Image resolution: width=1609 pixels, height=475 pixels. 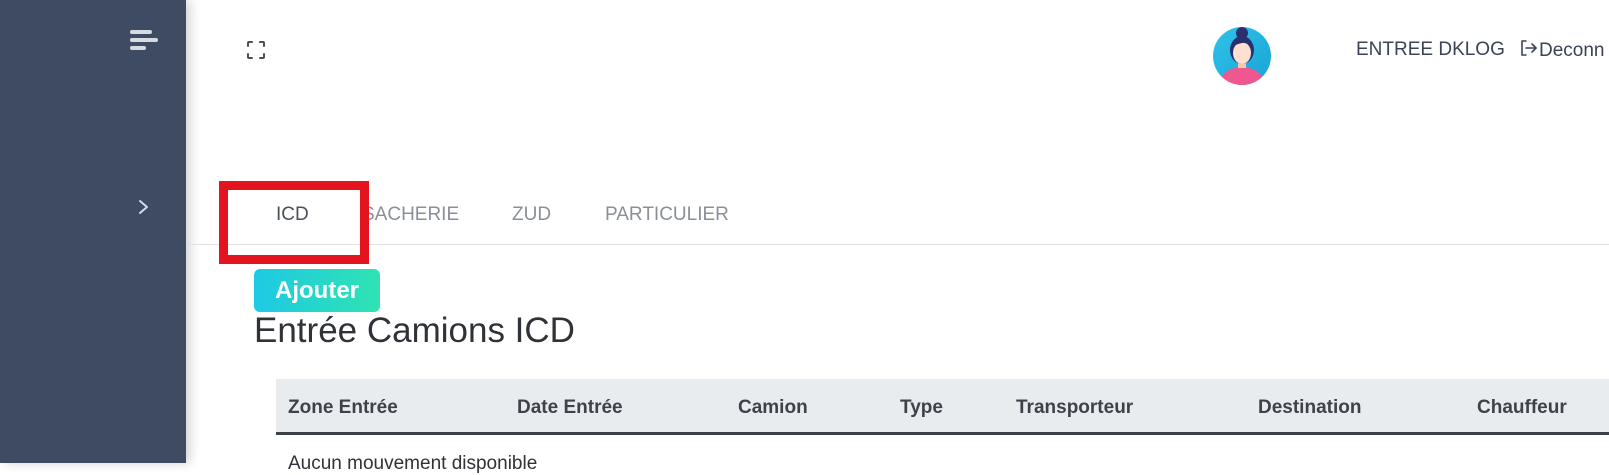 I want to click on column-chauffeur: Chauffeur, so click(x=1522, y=408).